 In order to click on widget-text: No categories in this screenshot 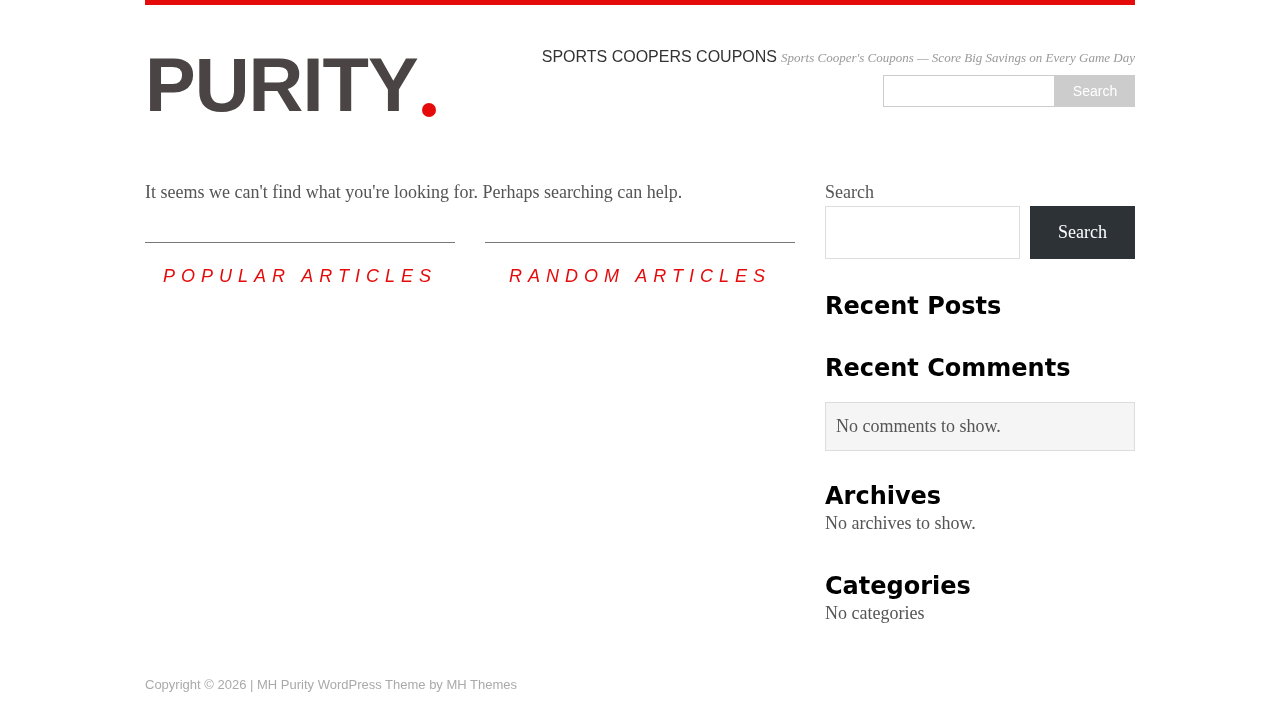, I will do `click(875, 613)`.